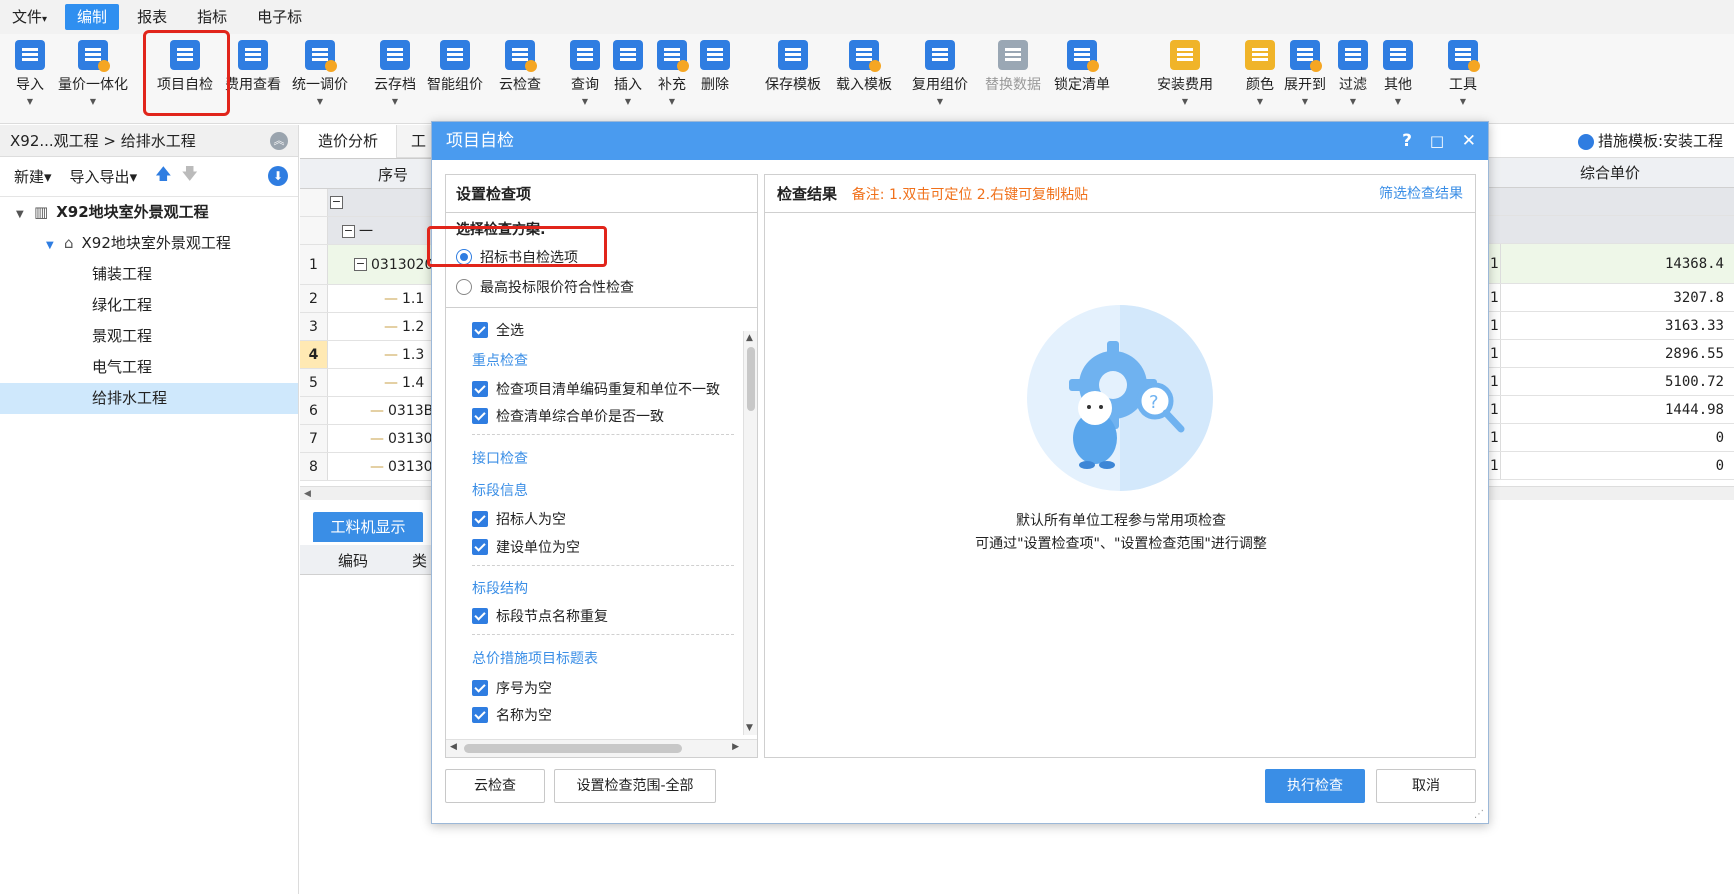 The height and width of the screenshot is (894, 1734). What do you see at coordinates (92, 17) in the screenshot?
I see `menu-edit: 编制` at bounding box center [92, 17].